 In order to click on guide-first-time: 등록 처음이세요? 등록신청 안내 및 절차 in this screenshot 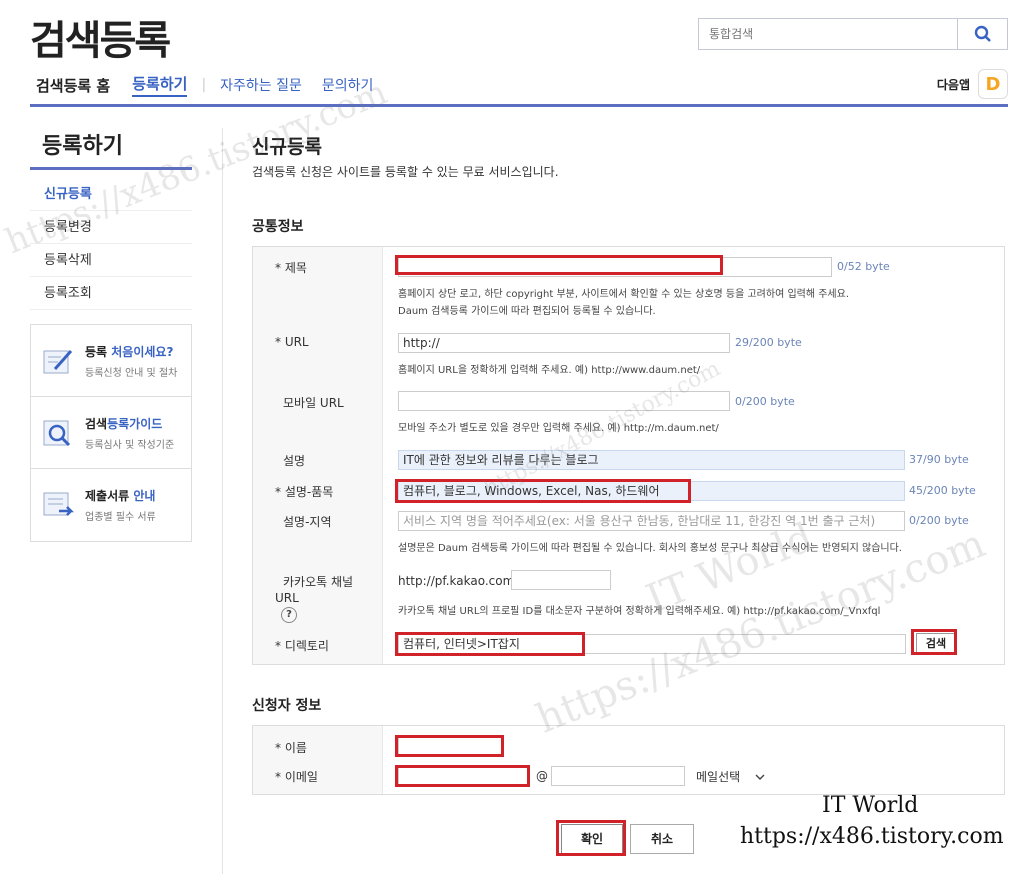, I will do `click(111, 361)`.